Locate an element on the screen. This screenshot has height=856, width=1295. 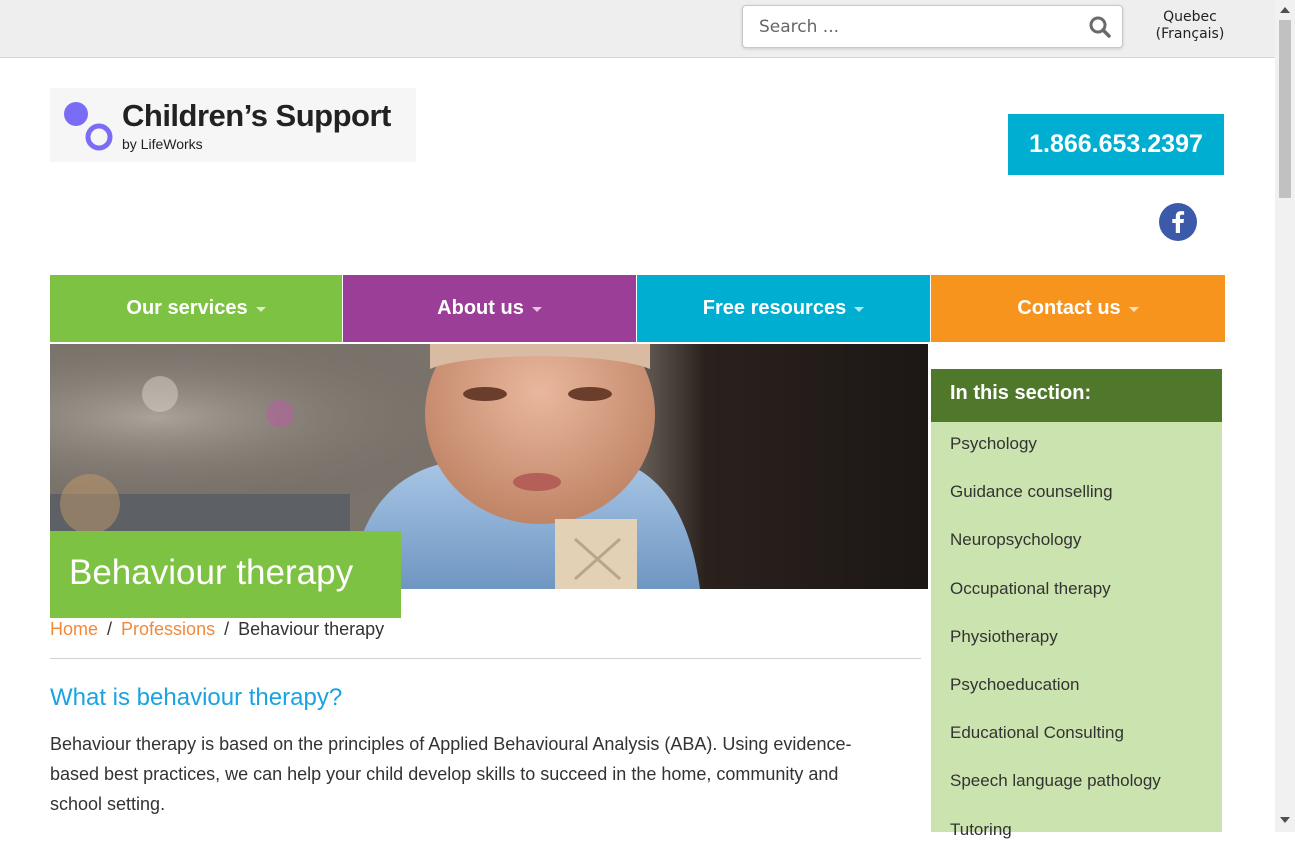
facebook-icon is located at coordinates (1178, 222).